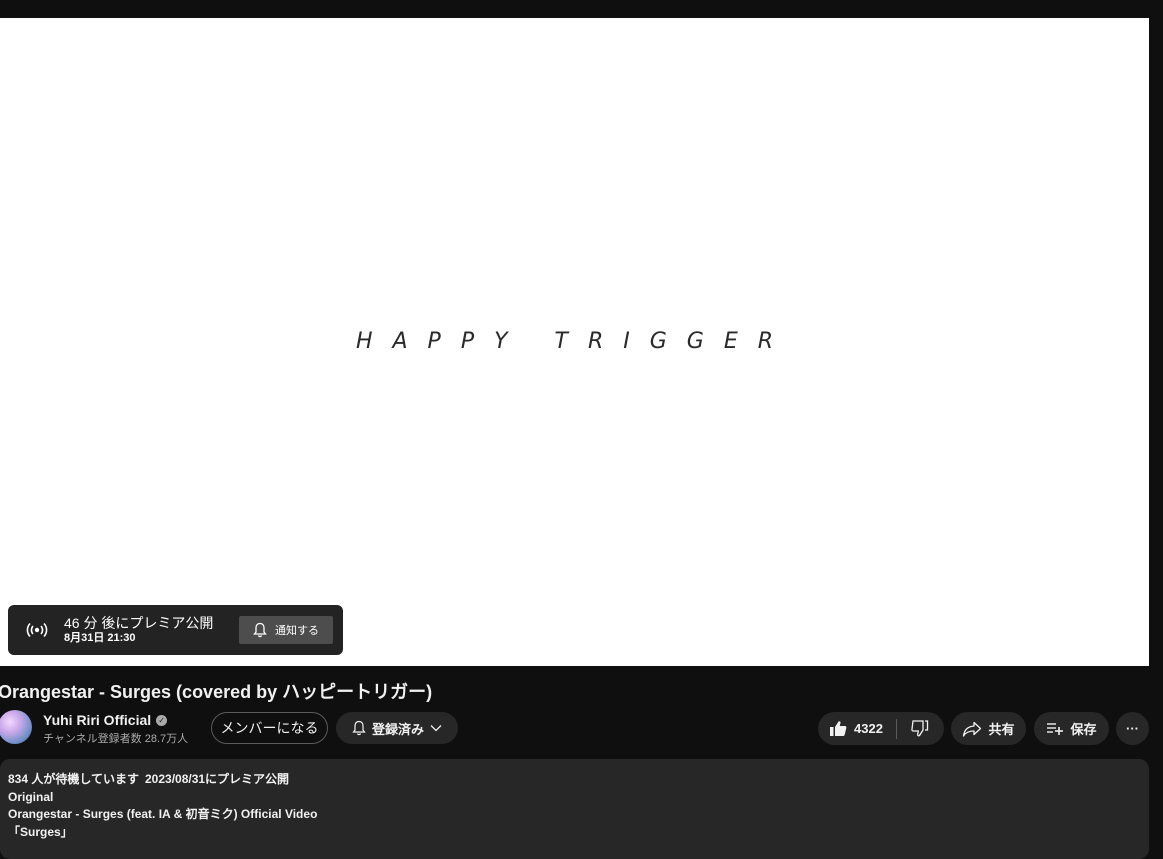 The height and width of the screenshot is (859, 1163). Describe the element at coordinates (16, 727) in the screenshot. I see `channel-avatar` at that location.